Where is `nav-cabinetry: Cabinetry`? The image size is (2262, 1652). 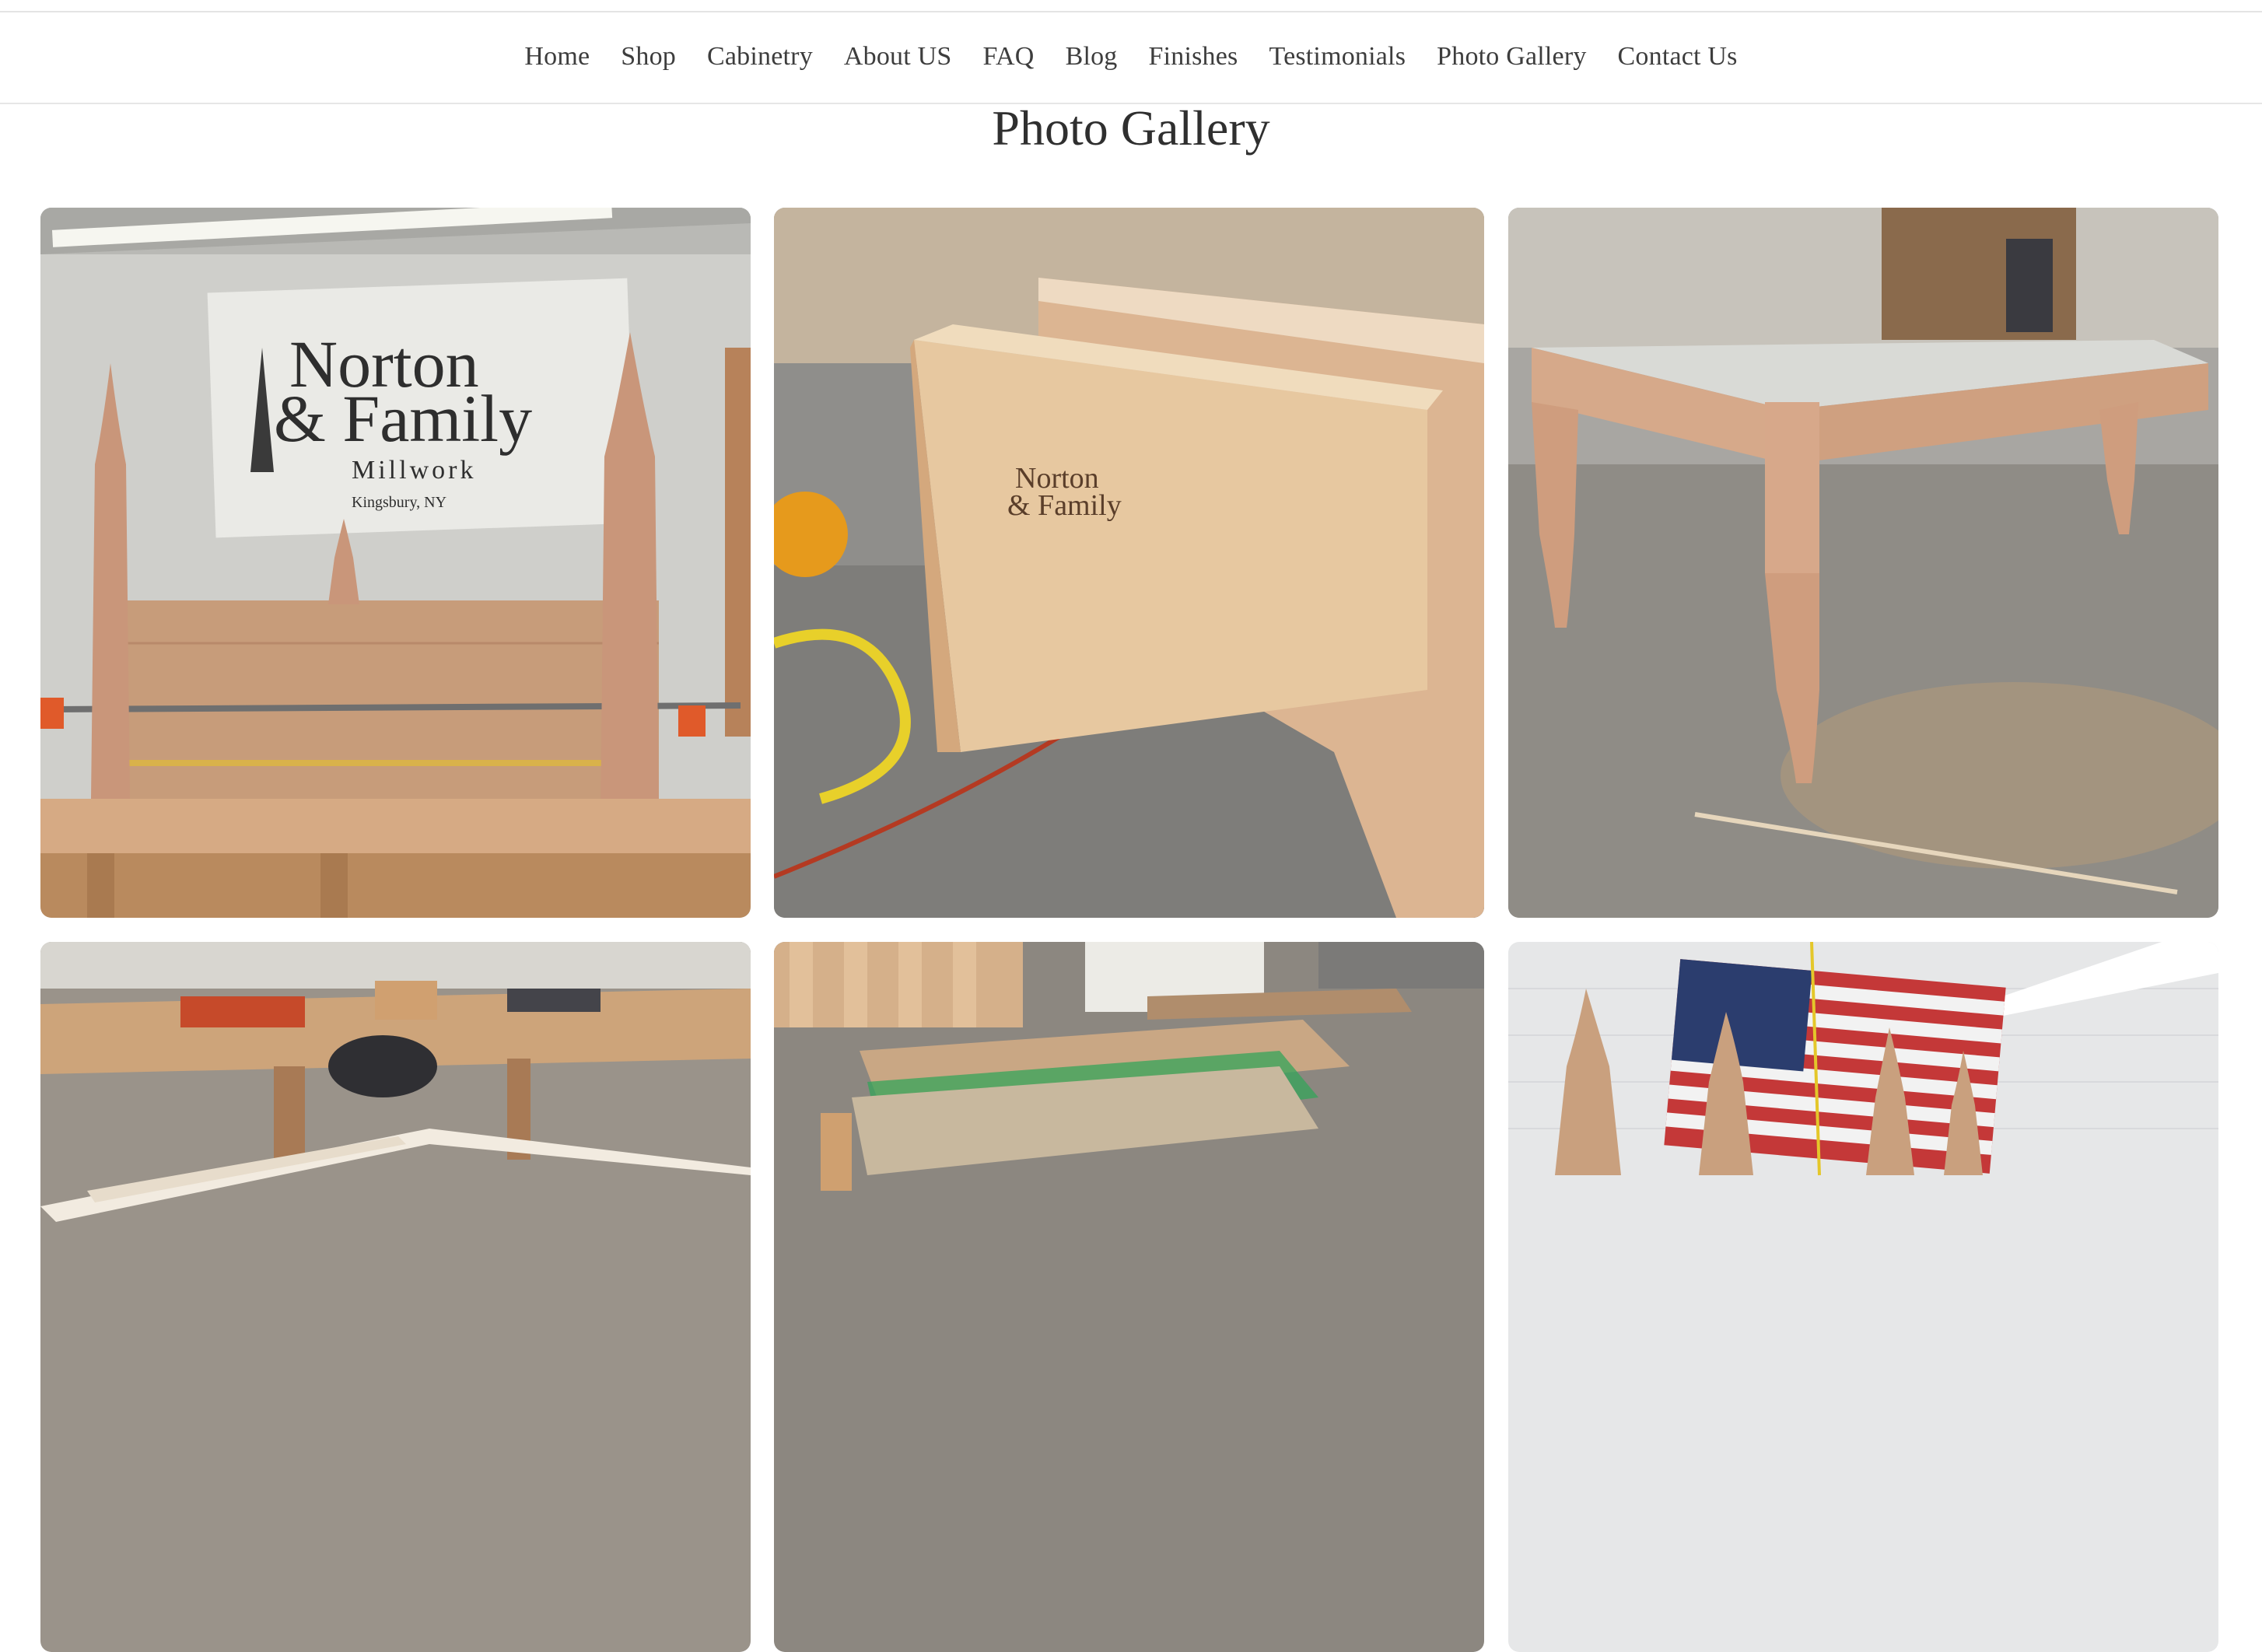 nav-cabinetry: Cabinetry is located at coordinates (760, 57).